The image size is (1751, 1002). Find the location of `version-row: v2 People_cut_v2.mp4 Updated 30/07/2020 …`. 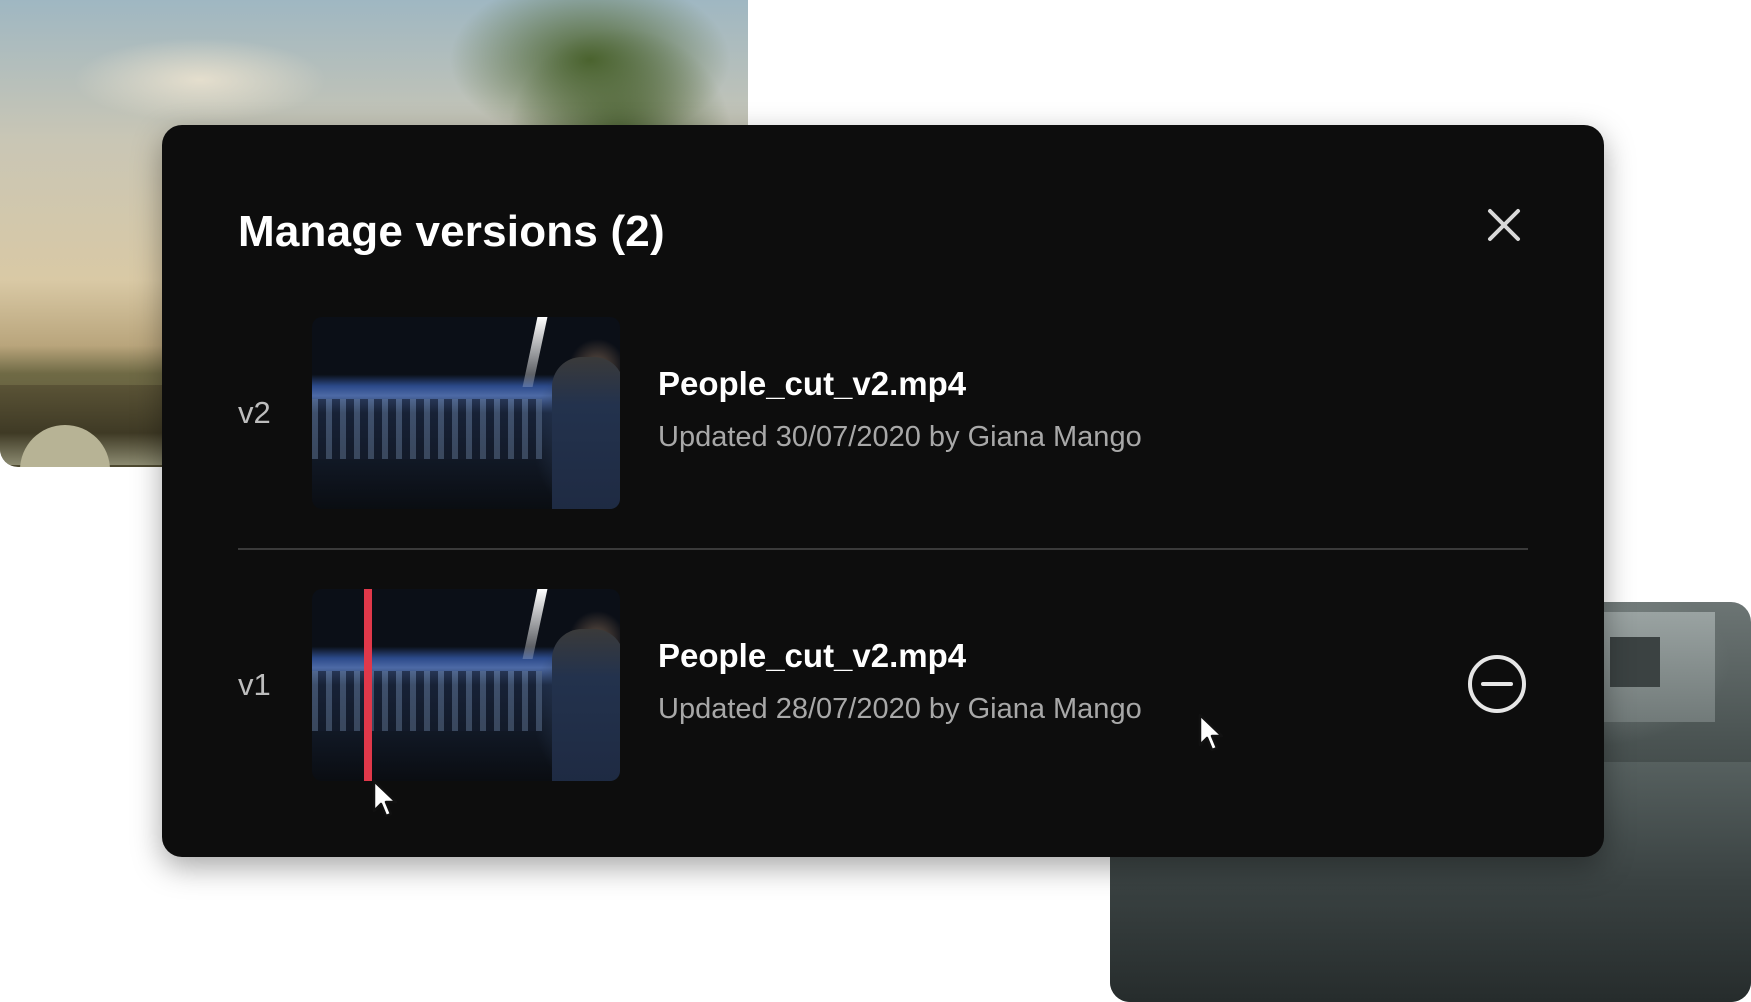

version-row: v2 People_cut_v2.mp4 Updated 30/07/2020 … is located at coordinates (883, 413).